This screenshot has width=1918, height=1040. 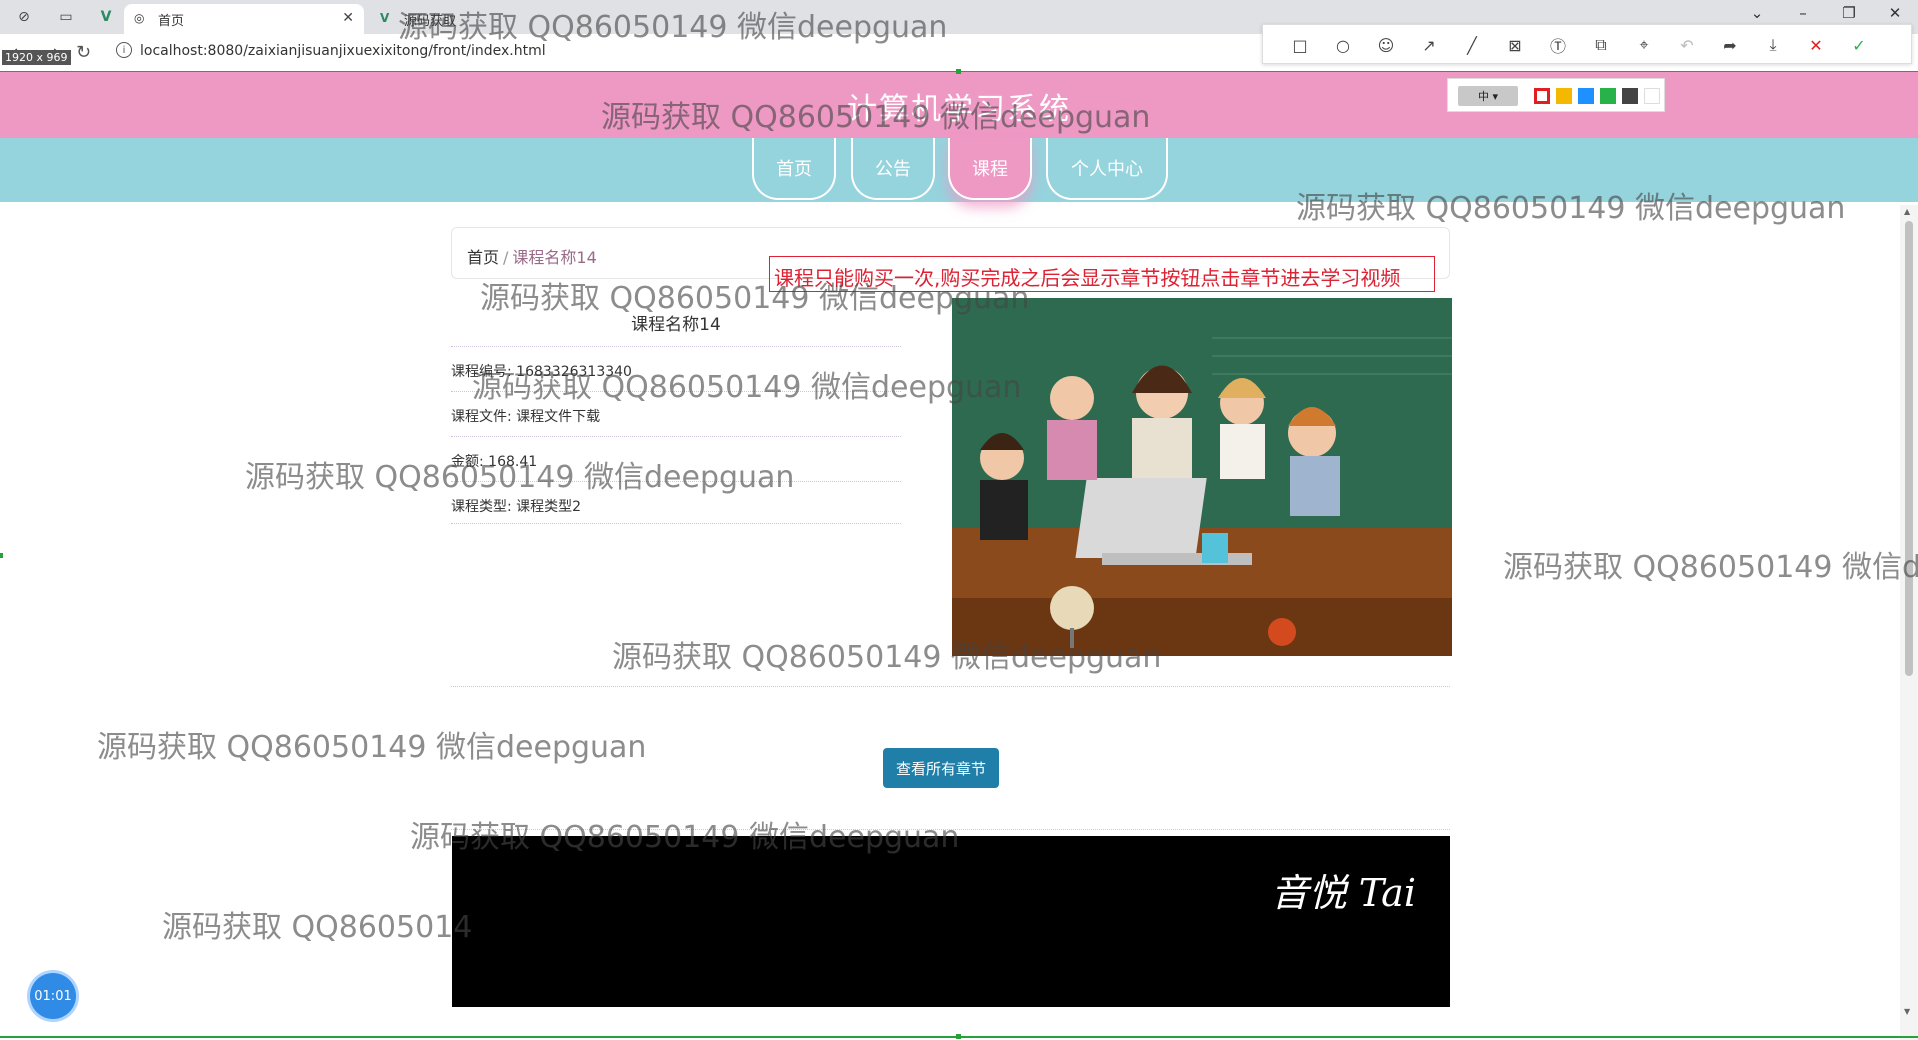 What do you see at coordinates (676, 413) in the screenshot?
I see `course-file-link: 课程文件: 课程文件下载` at bounding box center [676, 413].